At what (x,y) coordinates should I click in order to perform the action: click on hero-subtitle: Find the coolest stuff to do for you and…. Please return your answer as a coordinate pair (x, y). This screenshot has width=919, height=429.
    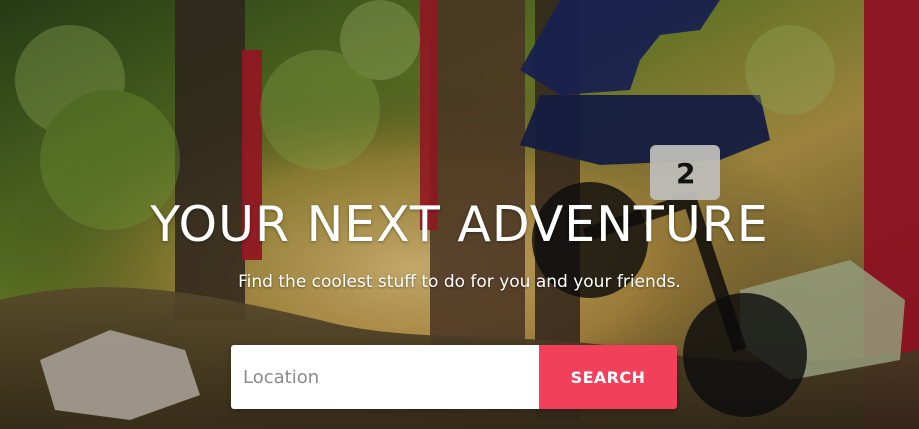
    Looking at the image, I should click on (459, 282).